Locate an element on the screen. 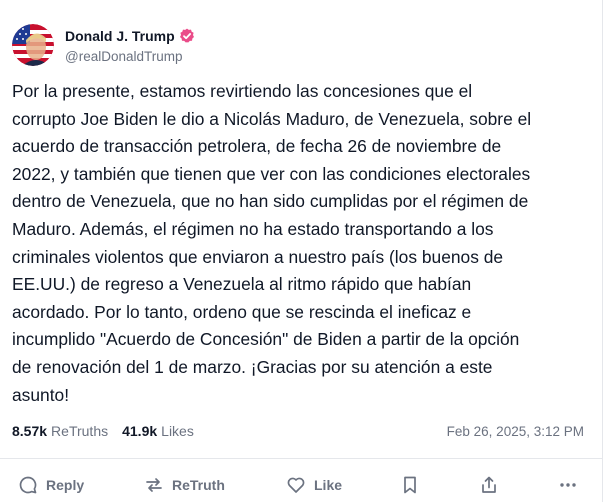 This screenshot has height=502, width=611. more-horizontal-icon is located at coordinates (568, 485).